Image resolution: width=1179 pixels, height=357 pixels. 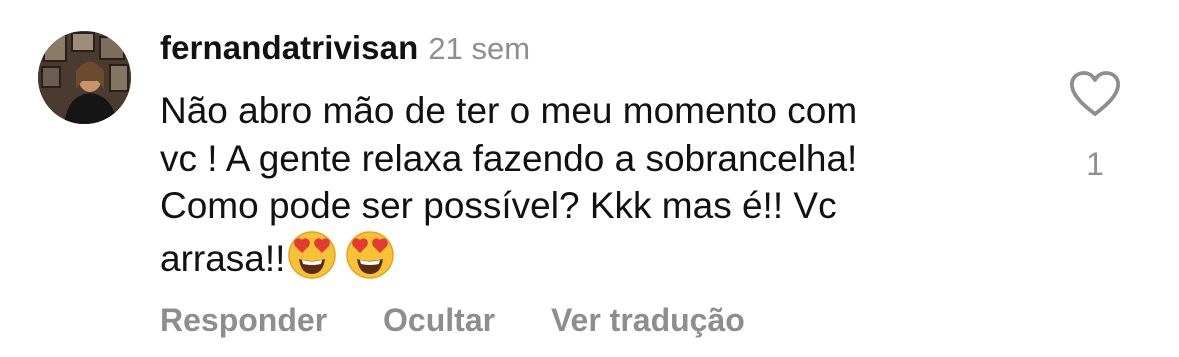 I want to click on comment-line: Não abro mão de ter o meu momento com, so click(x=509, y=110).